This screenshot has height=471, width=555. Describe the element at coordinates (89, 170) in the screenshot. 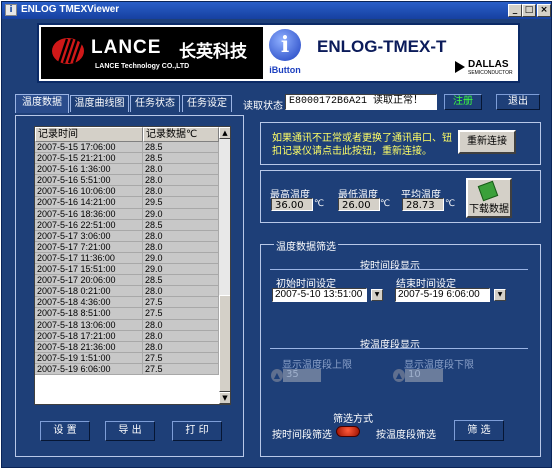

I see `cell-time: 2007-5-16 1:36:00` at that location.